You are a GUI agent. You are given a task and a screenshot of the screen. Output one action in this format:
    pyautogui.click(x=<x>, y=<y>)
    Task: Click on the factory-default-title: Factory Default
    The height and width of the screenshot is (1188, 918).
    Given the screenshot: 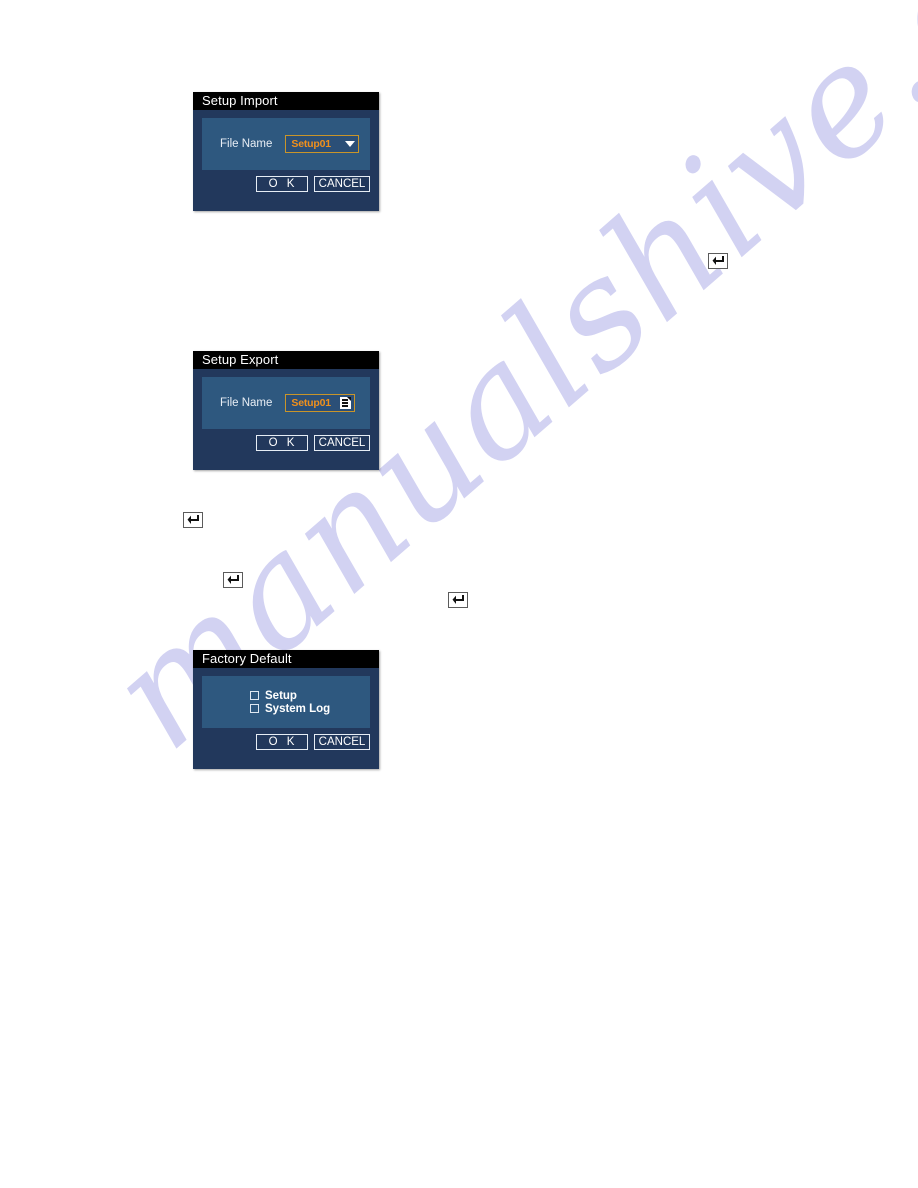 What is the action you would take?
    pyautogui.click(x=247, y=658)
    